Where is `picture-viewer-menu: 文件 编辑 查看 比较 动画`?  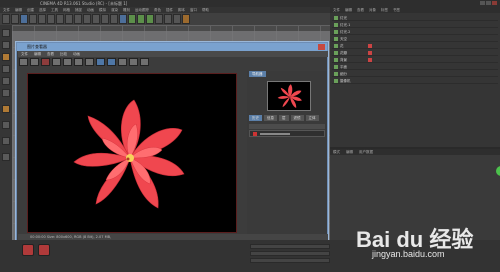 picture-viewer-menu: 文件 编辑 查看 比较 动画 is located at coordinates (173, 54).